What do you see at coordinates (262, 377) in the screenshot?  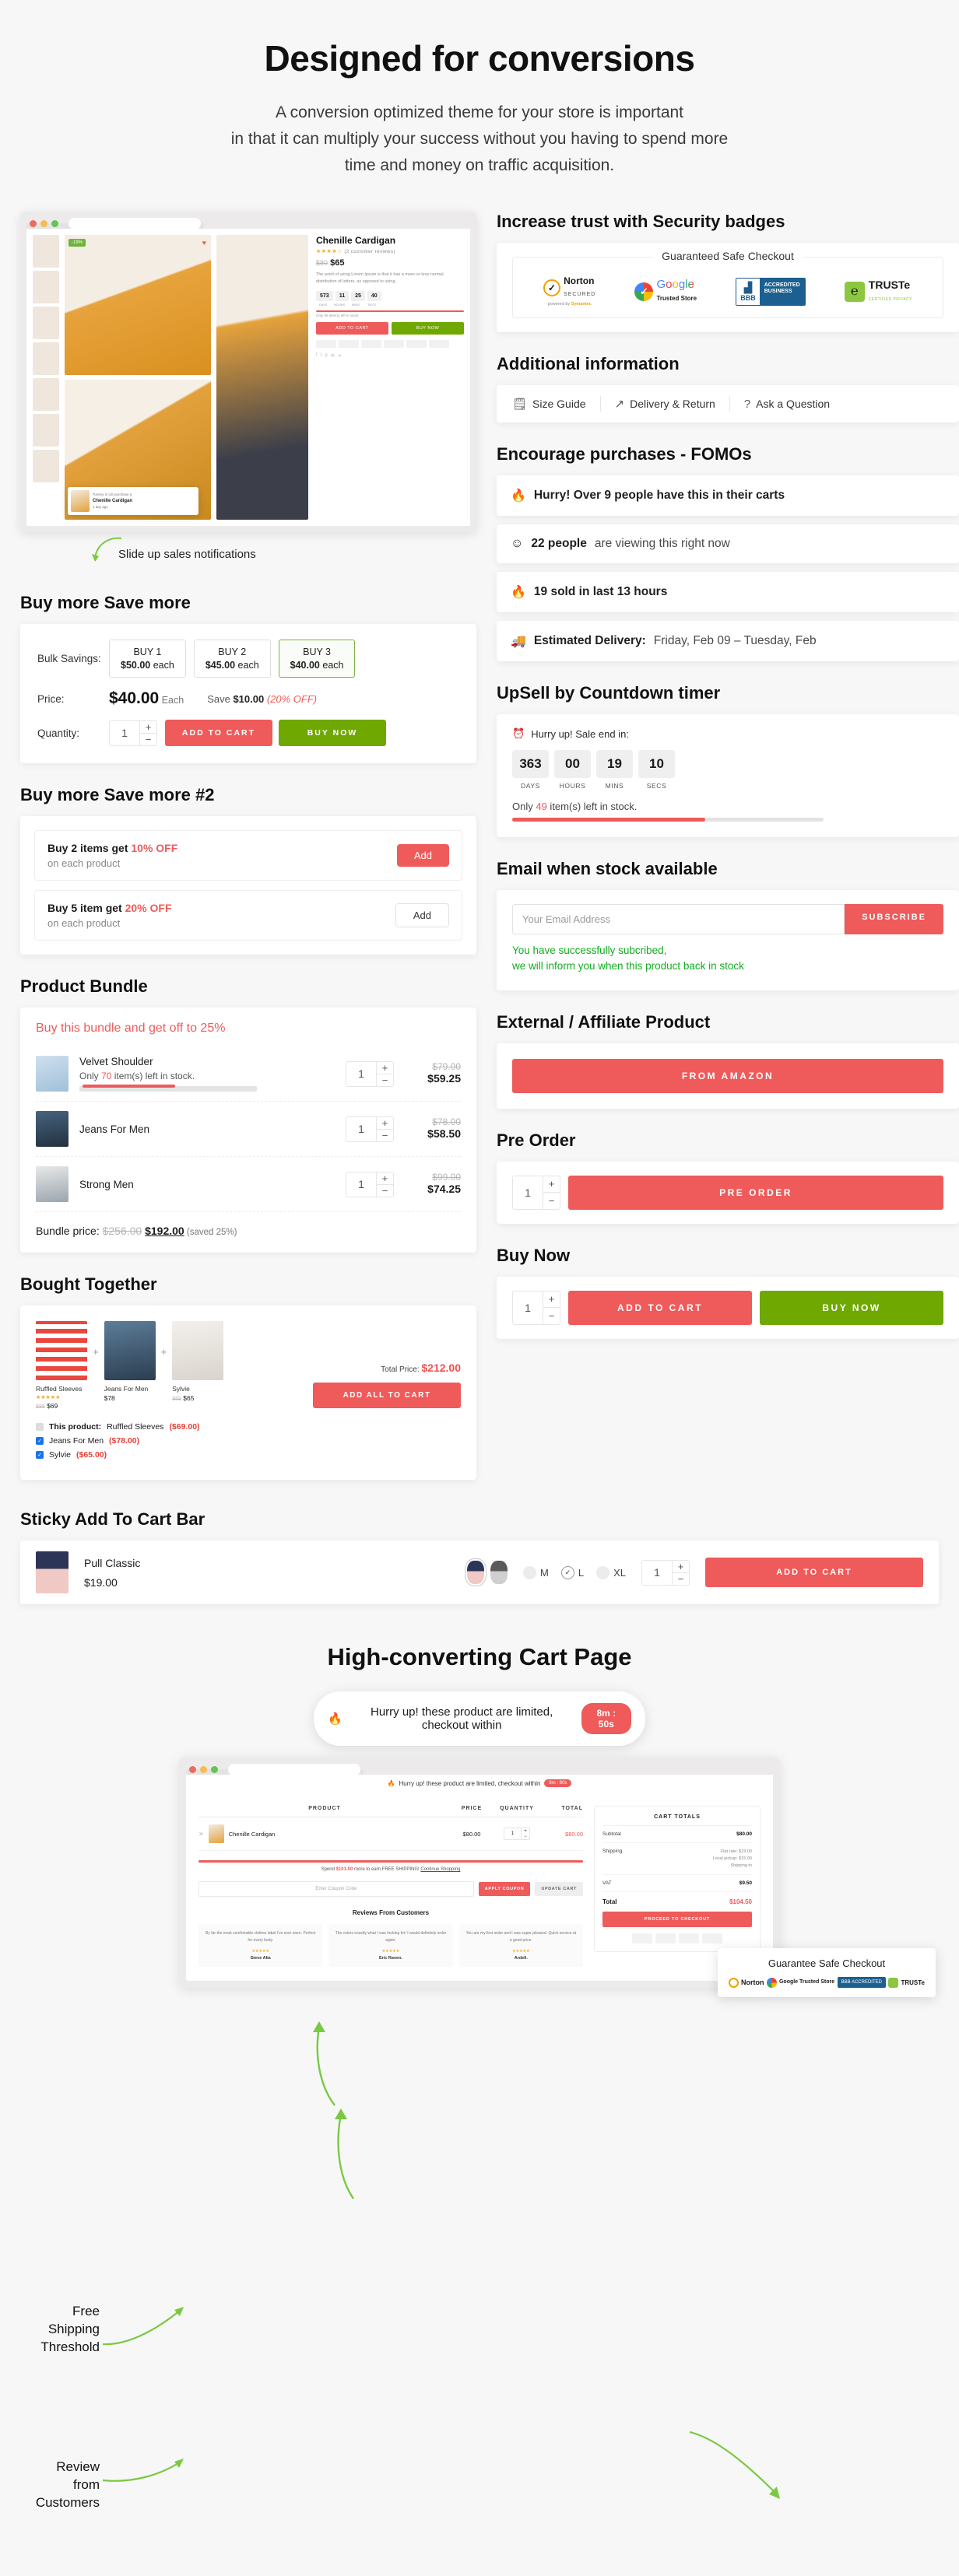 I see `product-model-image` at bounding box center [262, 377].